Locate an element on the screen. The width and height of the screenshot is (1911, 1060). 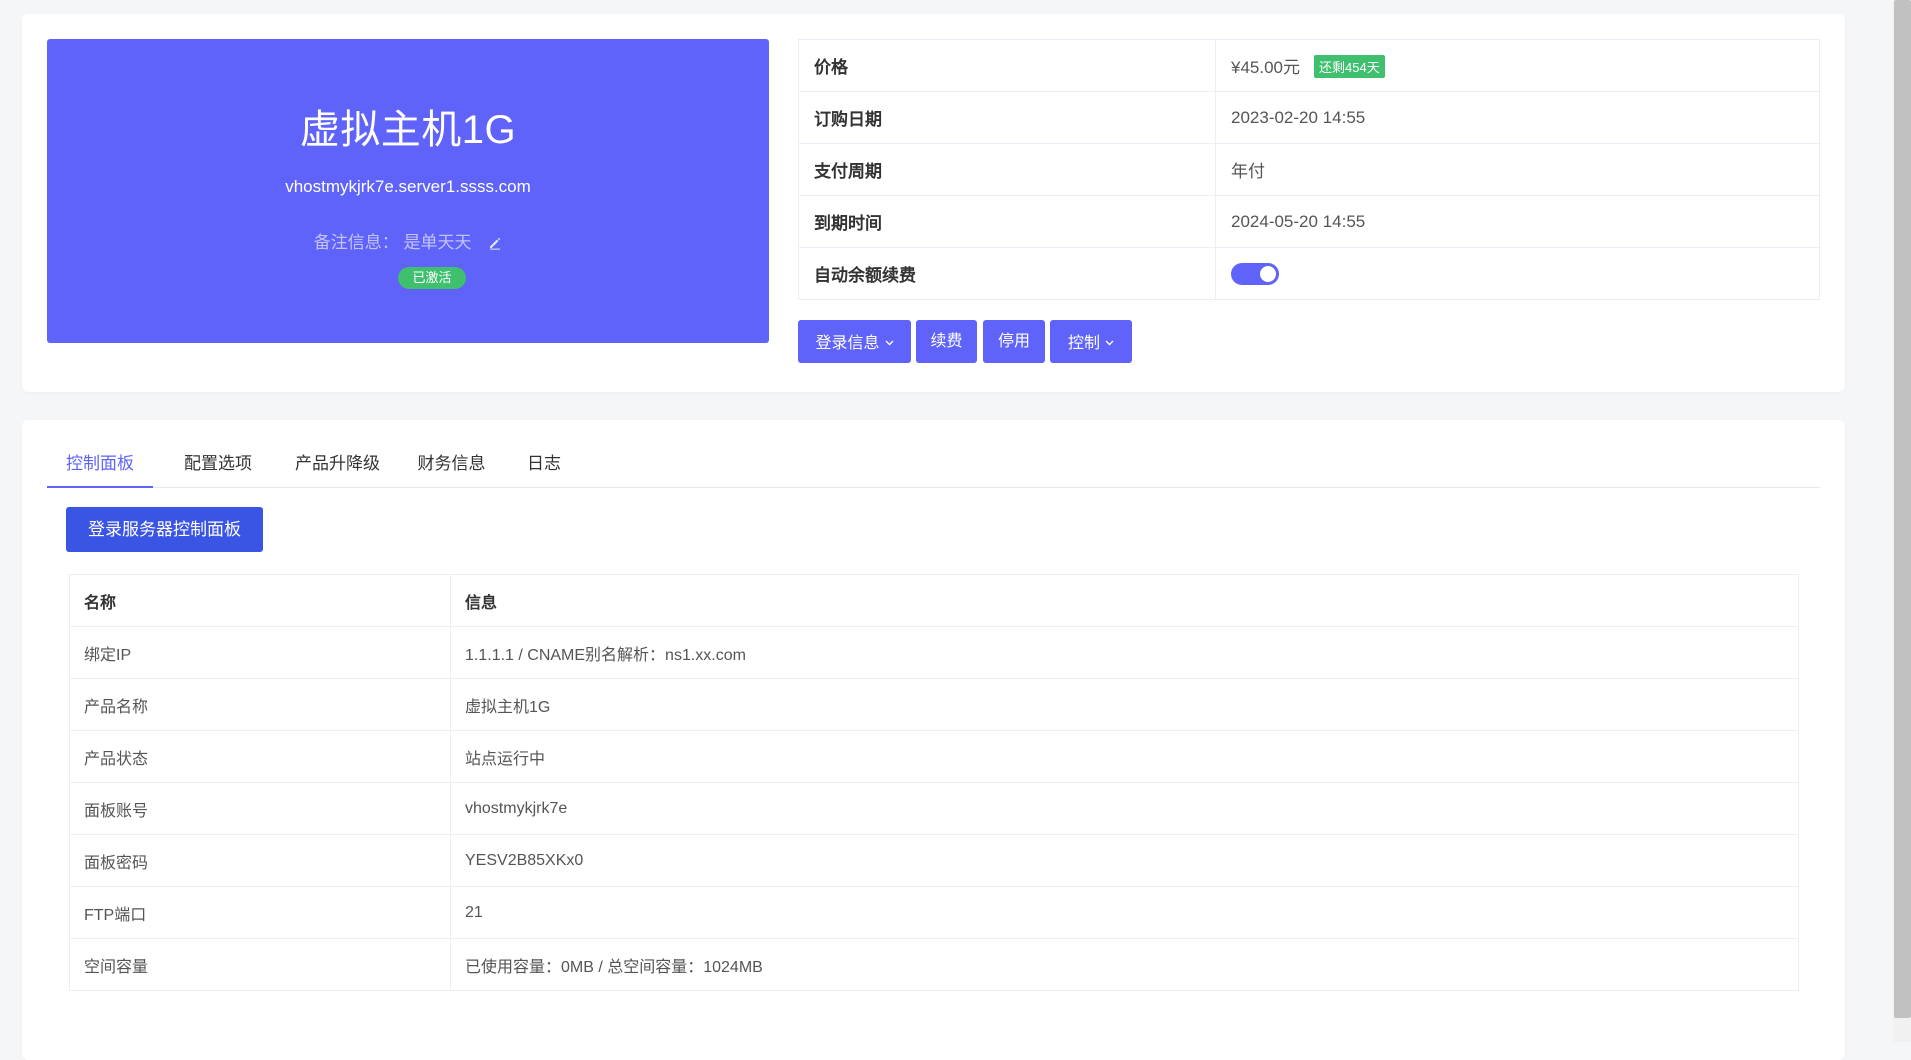
row-name: 面板密码 is located at coordinates (260, 860).